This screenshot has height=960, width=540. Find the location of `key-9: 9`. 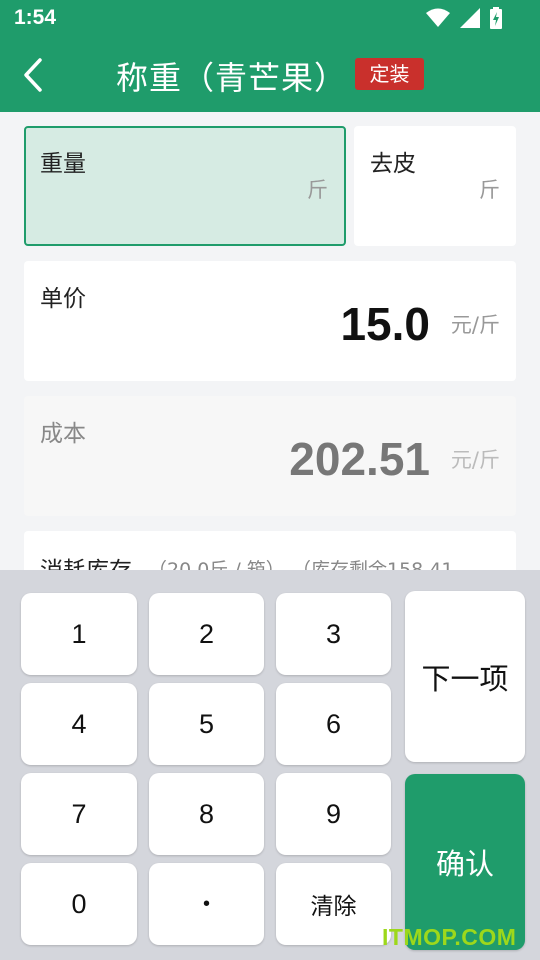

key-9: 9 is located at coordinates (333, 814).